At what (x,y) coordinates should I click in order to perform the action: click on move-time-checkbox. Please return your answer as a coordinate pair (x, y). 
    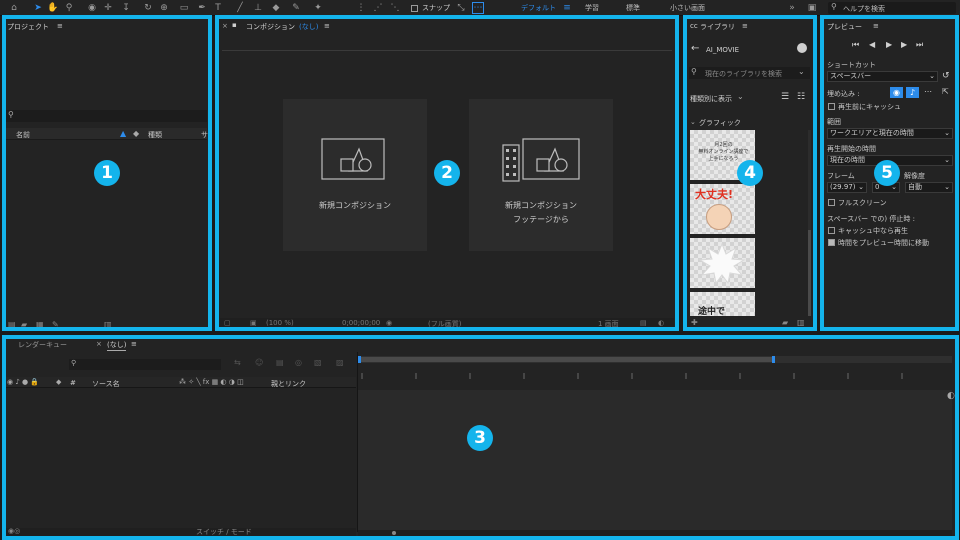
    Looking at the image, I should click on (831, 242).